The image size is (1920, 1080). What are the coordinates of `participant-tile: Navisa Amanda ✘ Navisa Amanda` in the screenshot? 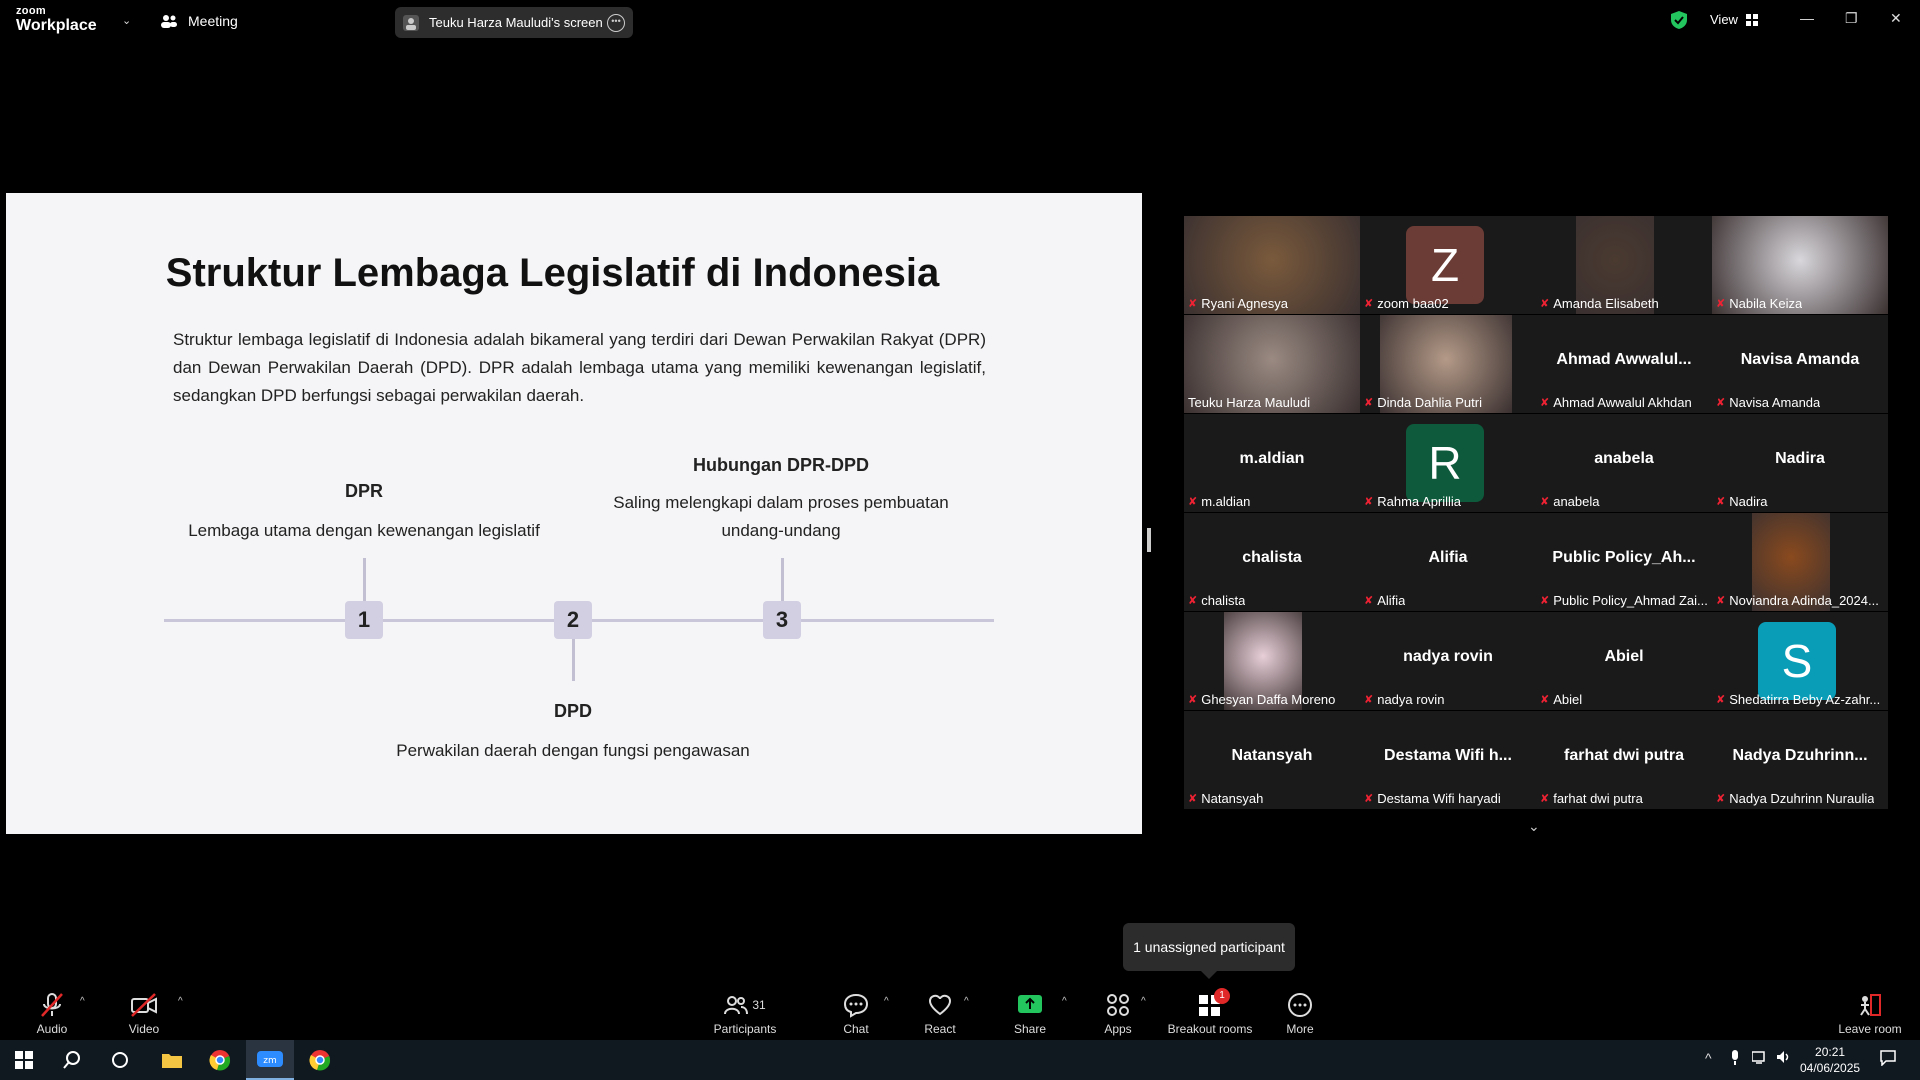 It's located at (1800, 364).